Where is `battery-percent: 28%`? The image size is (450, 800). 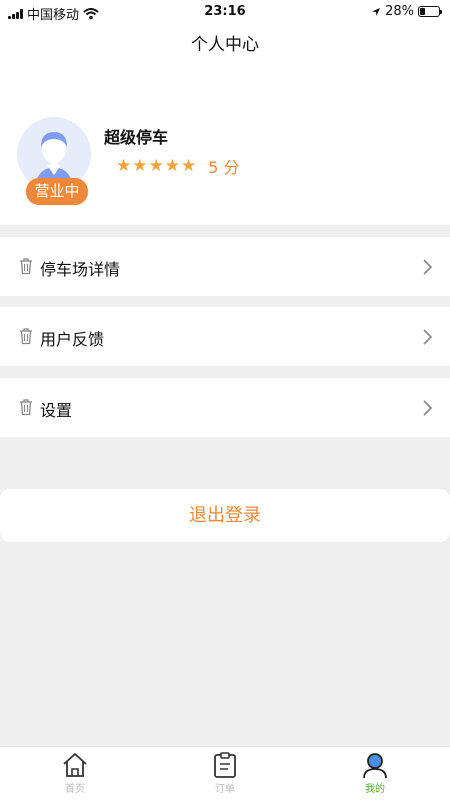 battery-percent: 28% is located at coordinates (399, 11).